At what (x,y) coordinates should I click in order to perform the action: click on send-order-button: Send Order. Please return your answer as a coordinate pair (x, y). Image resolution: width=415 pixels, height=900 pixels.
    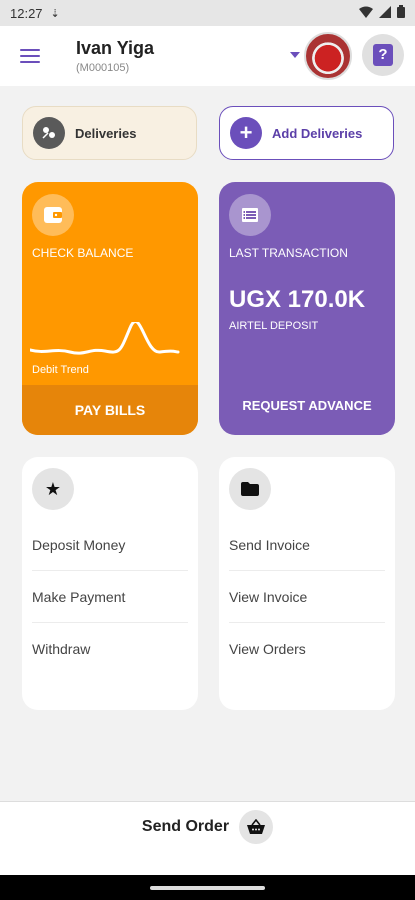
    Looking at the image, I should click on (207, 827).